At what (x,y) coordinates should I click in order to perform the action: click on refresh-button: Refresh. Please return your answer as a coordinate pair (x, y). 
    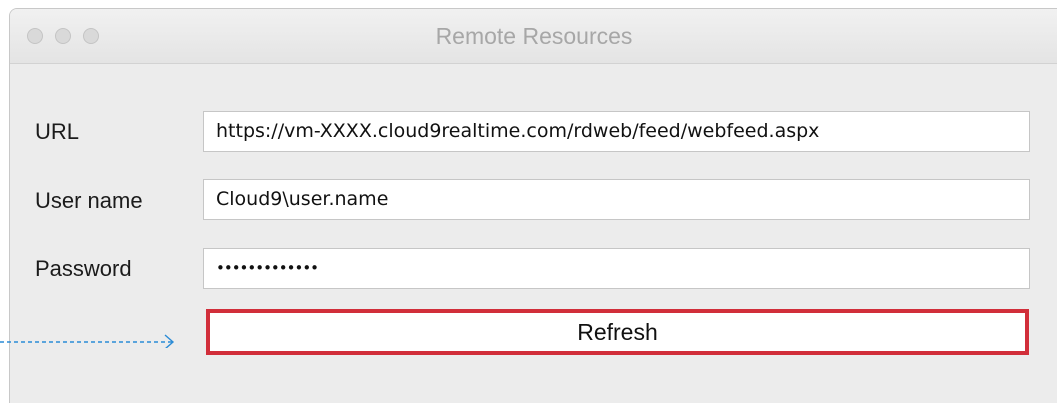
    Looking at the image, I should click on (617, 332).